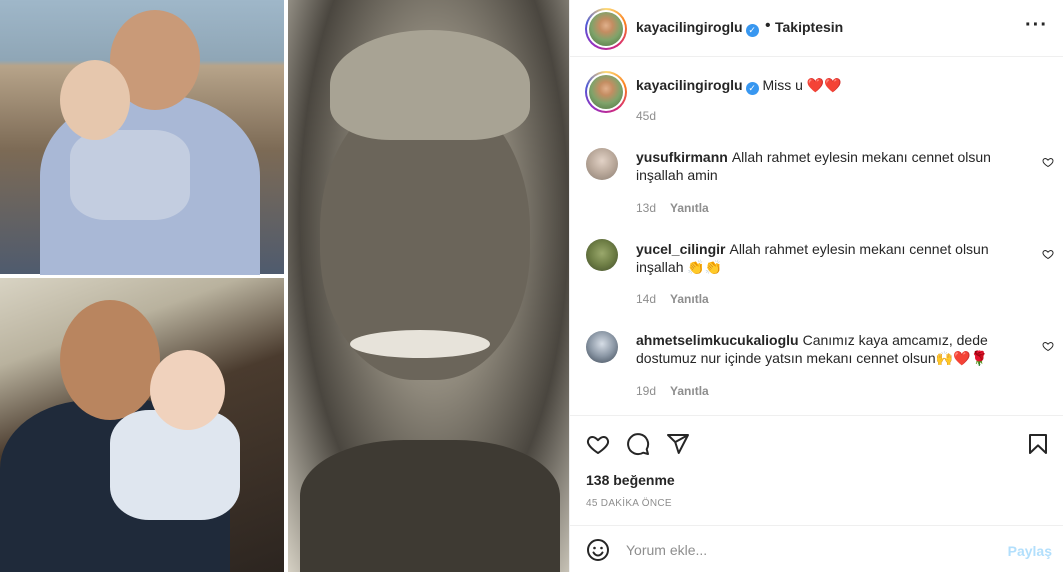 This screenshot has width=1063, height=572. What do you see at coordinates (806, 550) in the screenshot?
I see `comment-input` at bounding box center [806, 550].